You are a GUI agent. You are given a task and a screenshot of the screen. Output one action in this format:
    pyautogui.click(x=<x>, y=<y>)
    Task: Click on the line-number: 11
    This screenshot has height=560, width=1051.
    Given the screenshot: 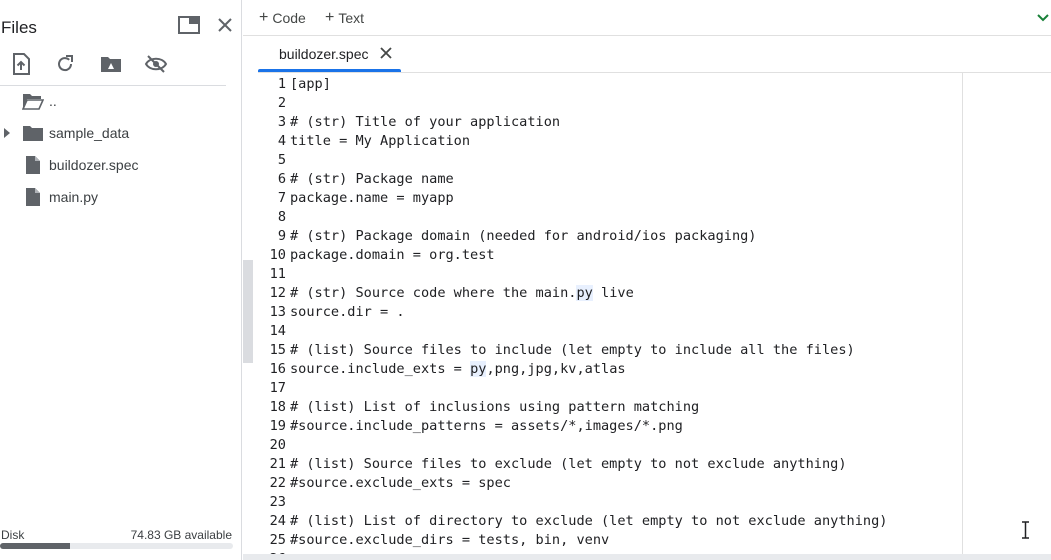 What is the action you would take?
    pyautogui.click(x=277, y=274)
    